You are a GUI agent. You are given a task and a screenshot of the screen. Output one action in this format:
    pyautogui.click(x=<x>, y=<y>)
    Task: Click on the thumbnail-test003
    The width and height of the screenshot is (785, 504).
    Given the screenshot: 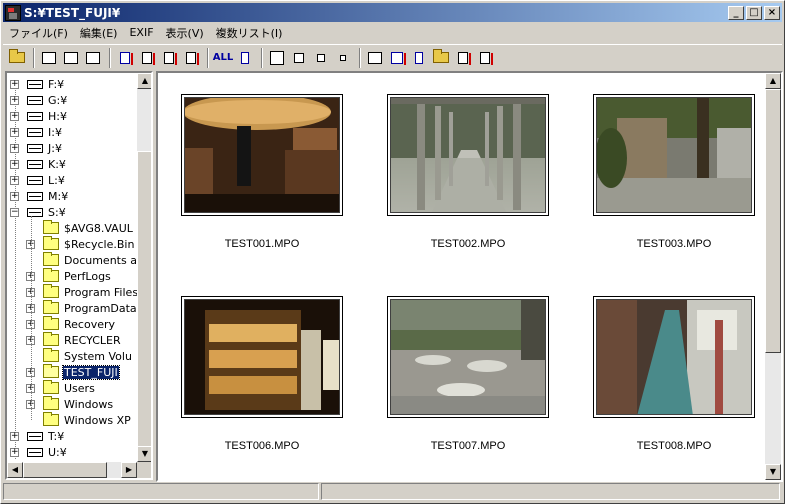 What is the action you would take?
    pyautogui.click(x=674, y=155)
    